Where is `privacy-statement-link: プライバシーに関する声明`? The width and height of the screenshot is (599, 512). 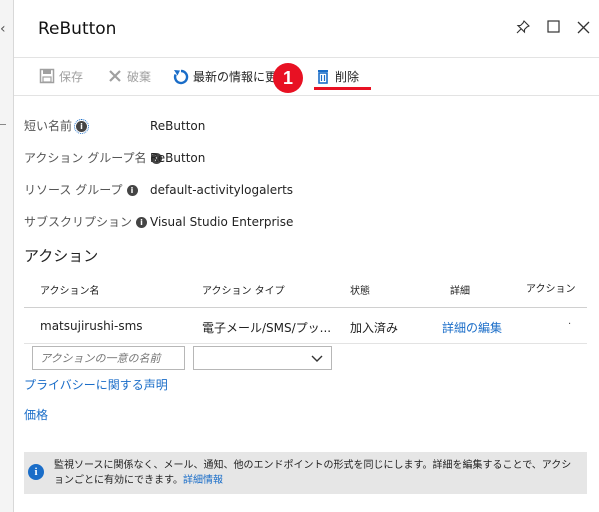 privacy-statement-link: プライバシーに関する声明 is located at coordinates (96, 384).